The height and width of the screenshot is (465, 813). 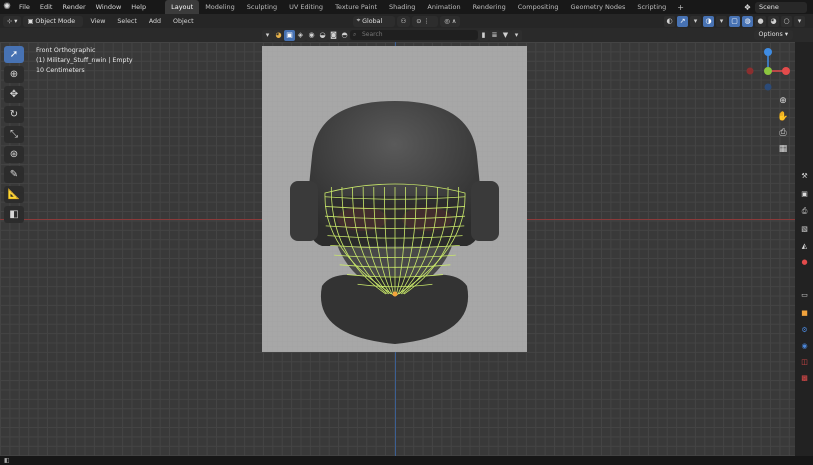 I want to click on overlays-dropdown-icon: ▾, so click(x=721, y=21).